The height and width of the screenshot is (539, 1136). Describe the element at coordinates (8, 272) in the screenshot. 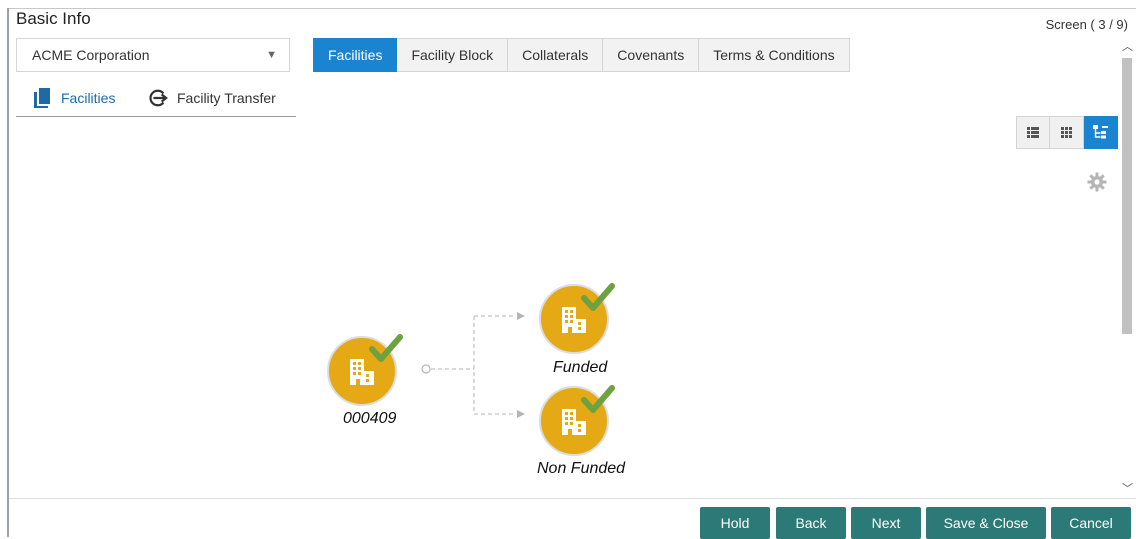

I see `frame-left-border` at that location.